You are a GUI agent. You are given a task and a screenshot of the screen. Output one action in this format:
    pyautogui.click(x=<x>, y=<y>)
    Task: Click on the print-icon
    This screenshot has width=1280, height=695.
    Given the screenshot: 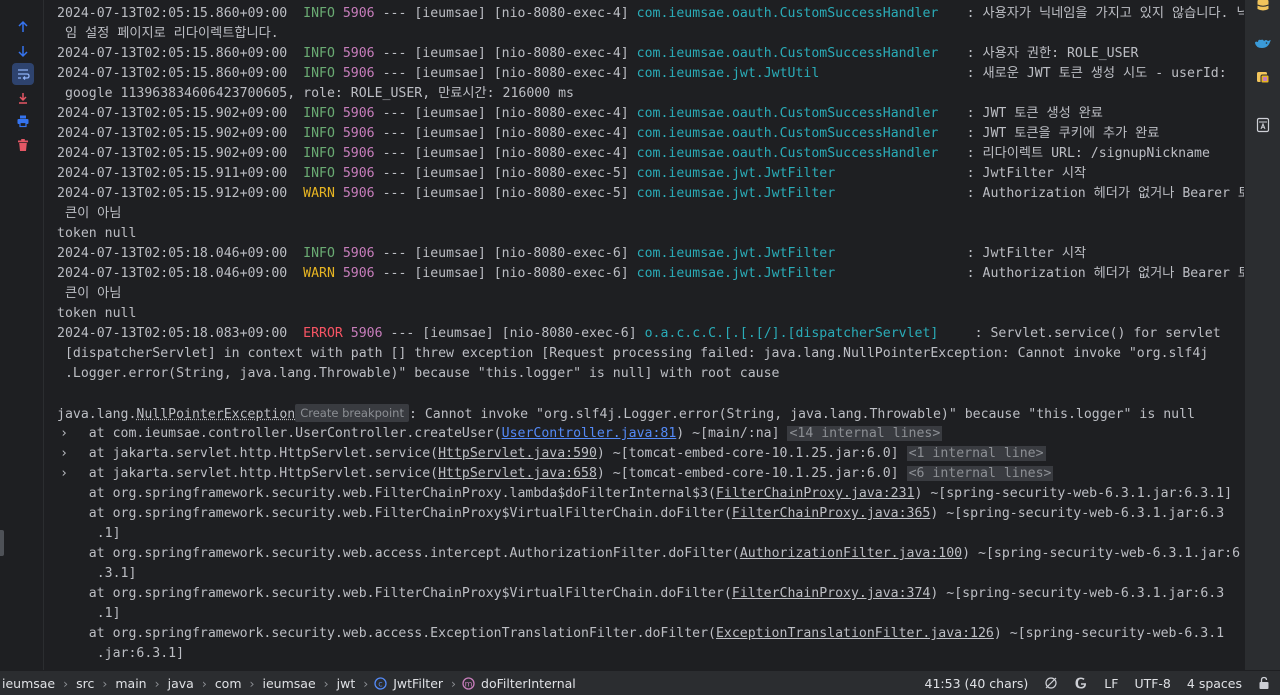 What is the action you would take?
    pyautogui.click(x=23, y=121)
    